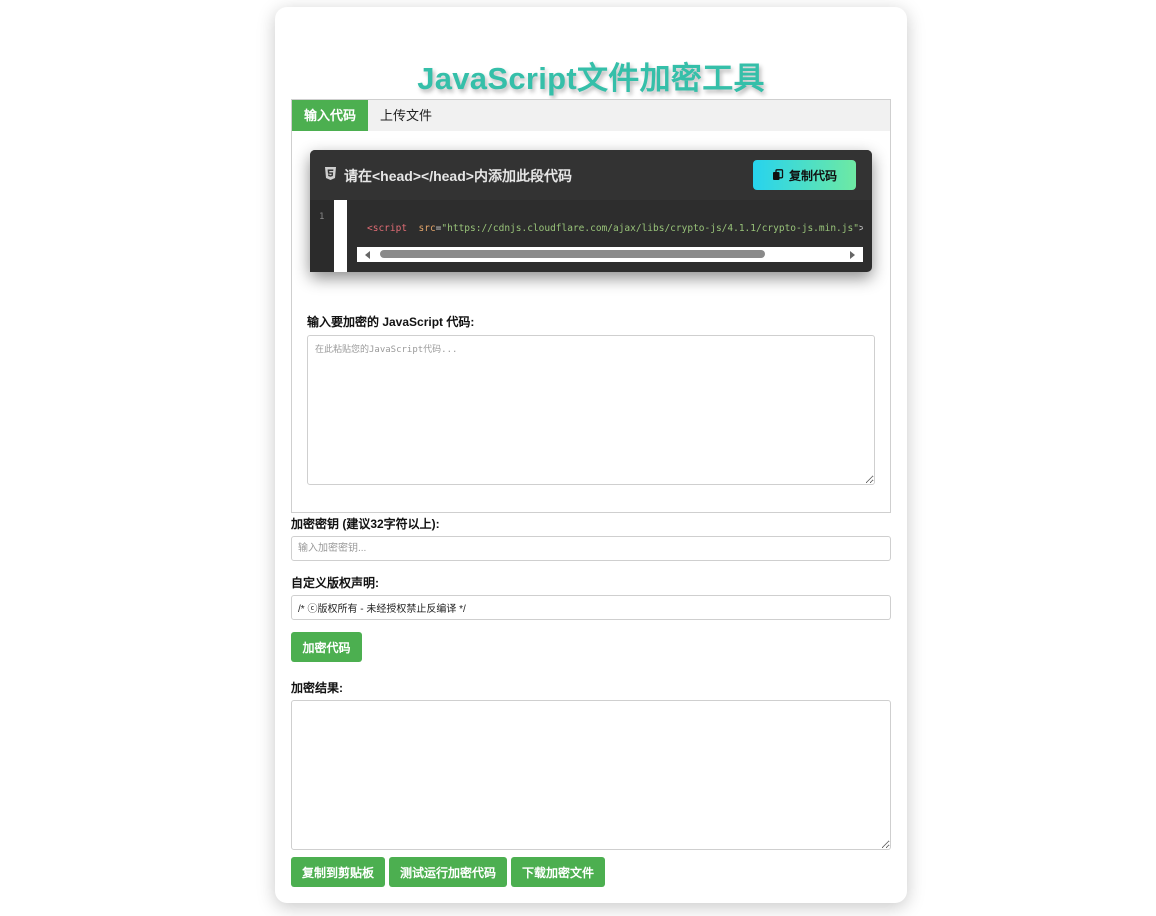 The width and height of the screenshot is (1156, 916). I want to click on code-token-close: ></, so click(860, 228).